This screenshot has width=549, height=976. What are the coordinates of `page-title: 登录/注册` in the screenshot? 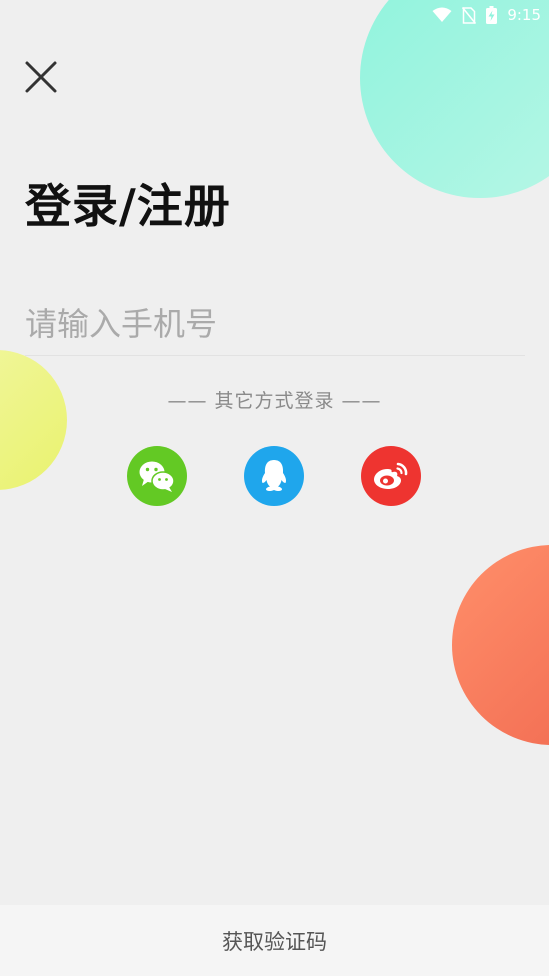 It's located at (128, 206).